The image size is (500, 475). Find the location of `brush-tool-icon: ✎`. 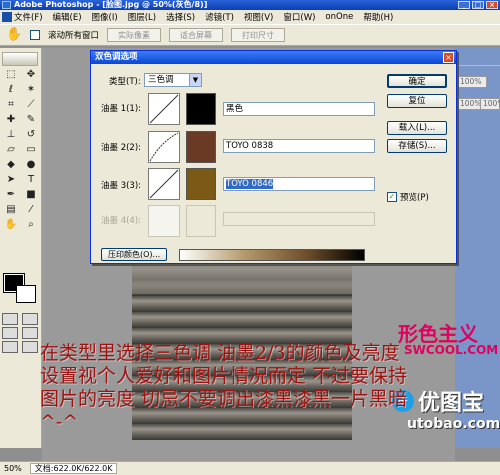

brush-tool-icon: ✎ is located at coordinates (31, 120).